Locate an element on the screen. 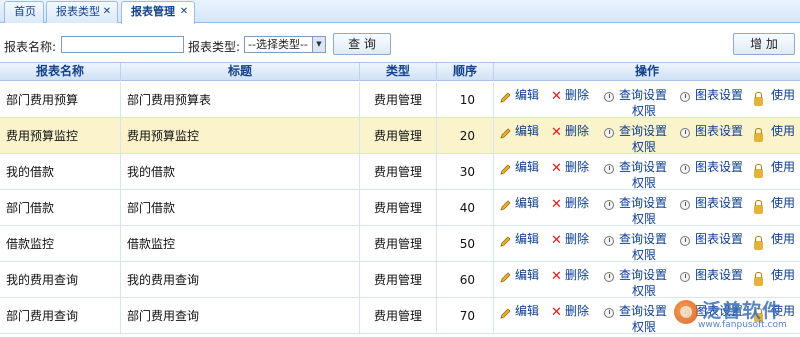  column-header-type: 类型 is located at coordinates (398, 72).